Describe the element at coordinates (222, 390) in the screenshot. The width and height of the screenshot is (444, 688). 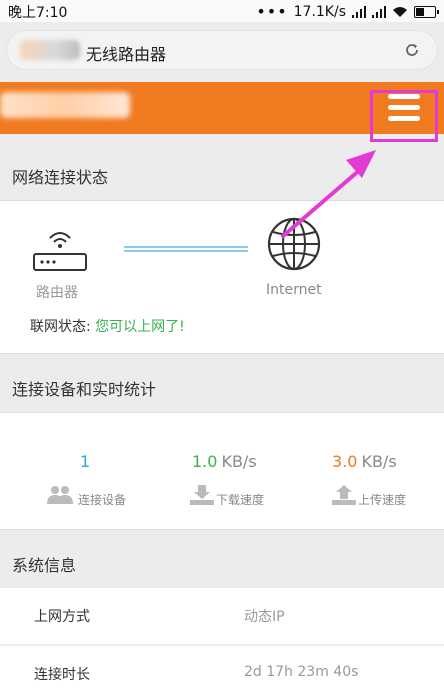
I see `section-title-devices: 连接设备和实时统计` at that location.